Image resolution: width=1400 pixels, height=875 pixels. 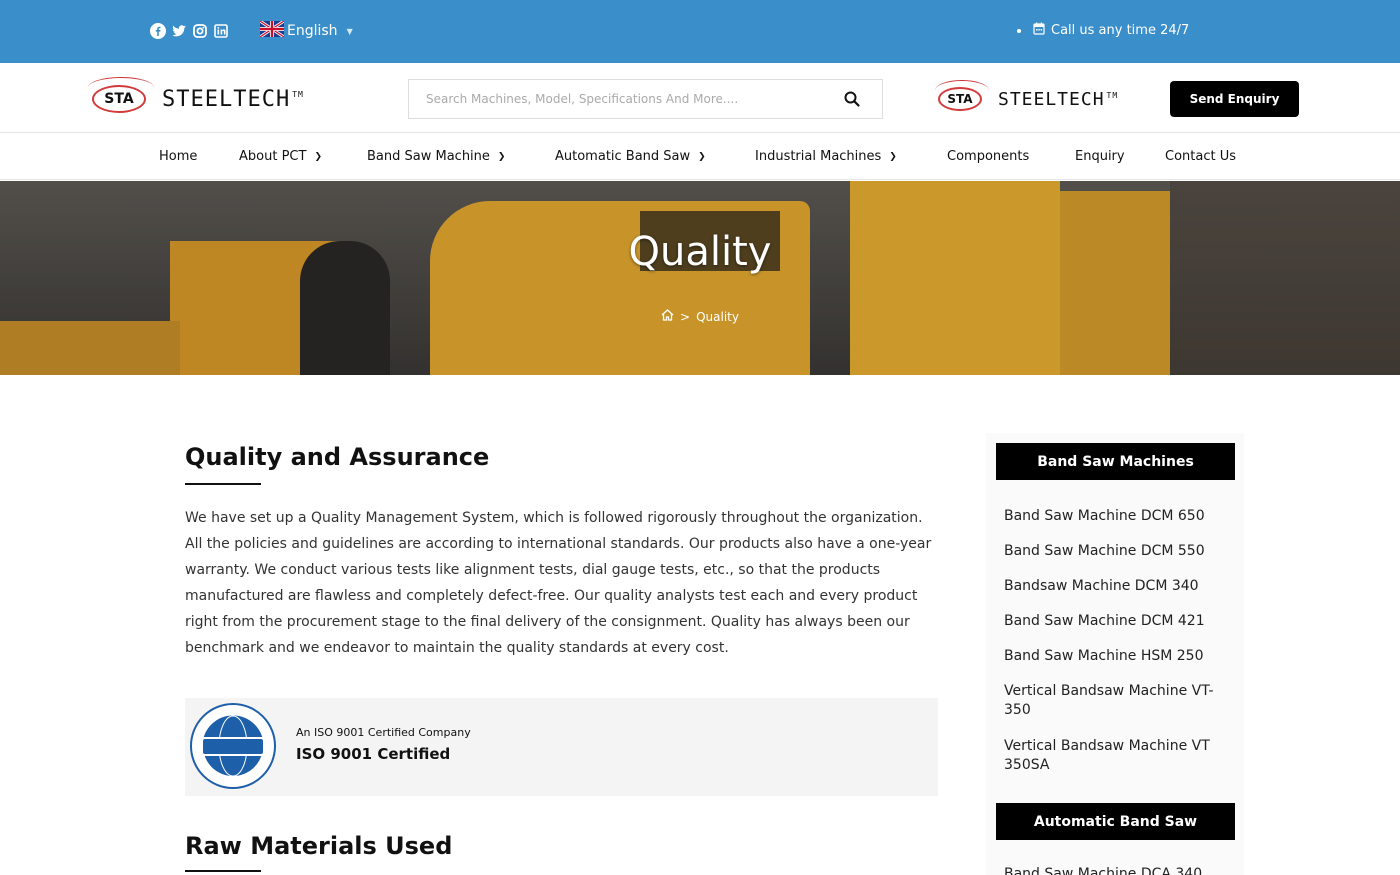 I want to click on call-us: Call us any time 24/7, so click(x=1103, y=30).